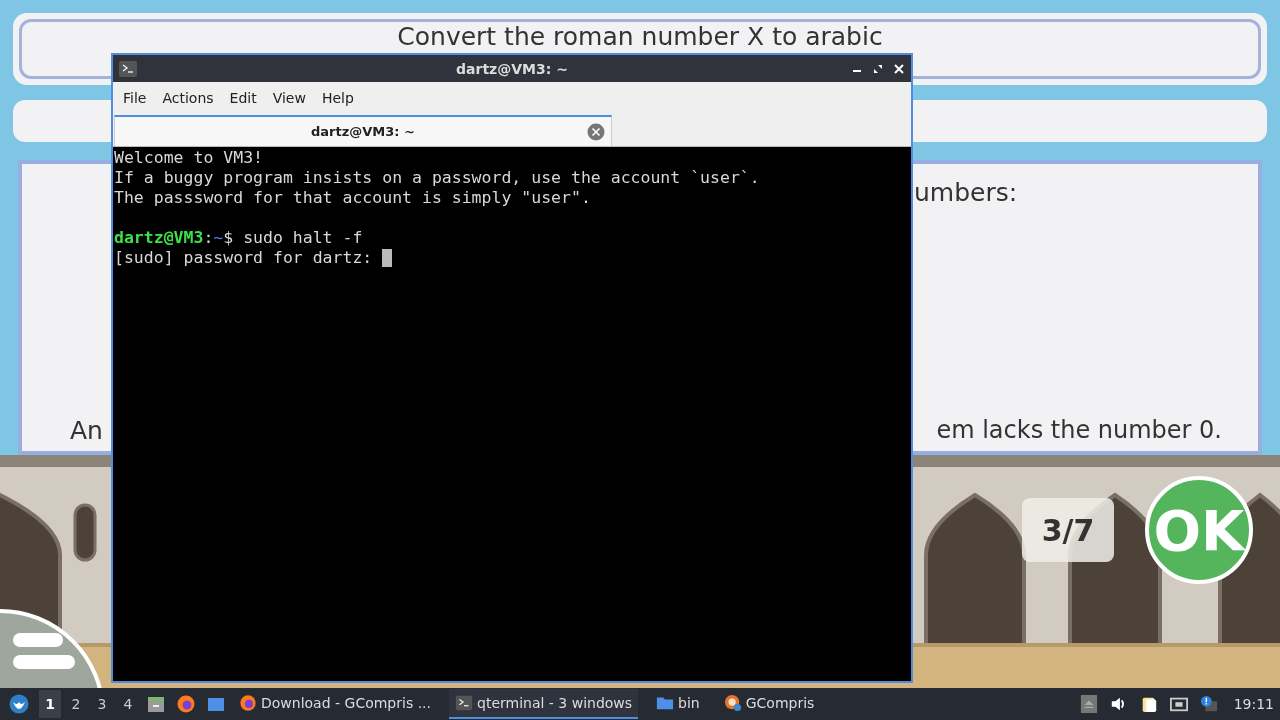 Image resolution: width=1280 pixels, height=720 pixels. I want to click on network-icon, so click(1178, 704).